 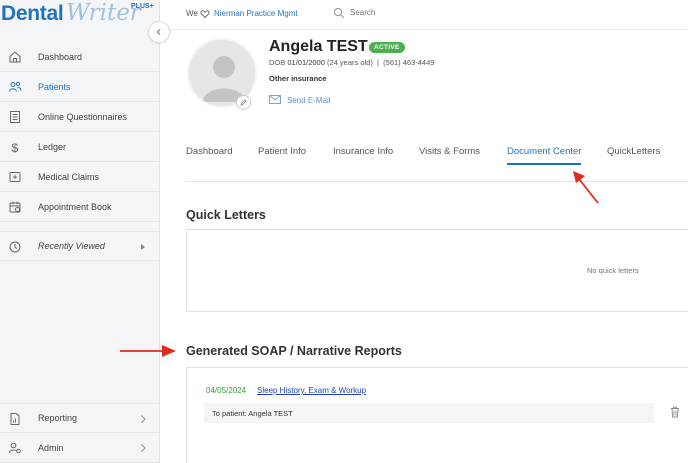 I want to click on sidebar-item-patients: Patients, so click(x=80, y=87).